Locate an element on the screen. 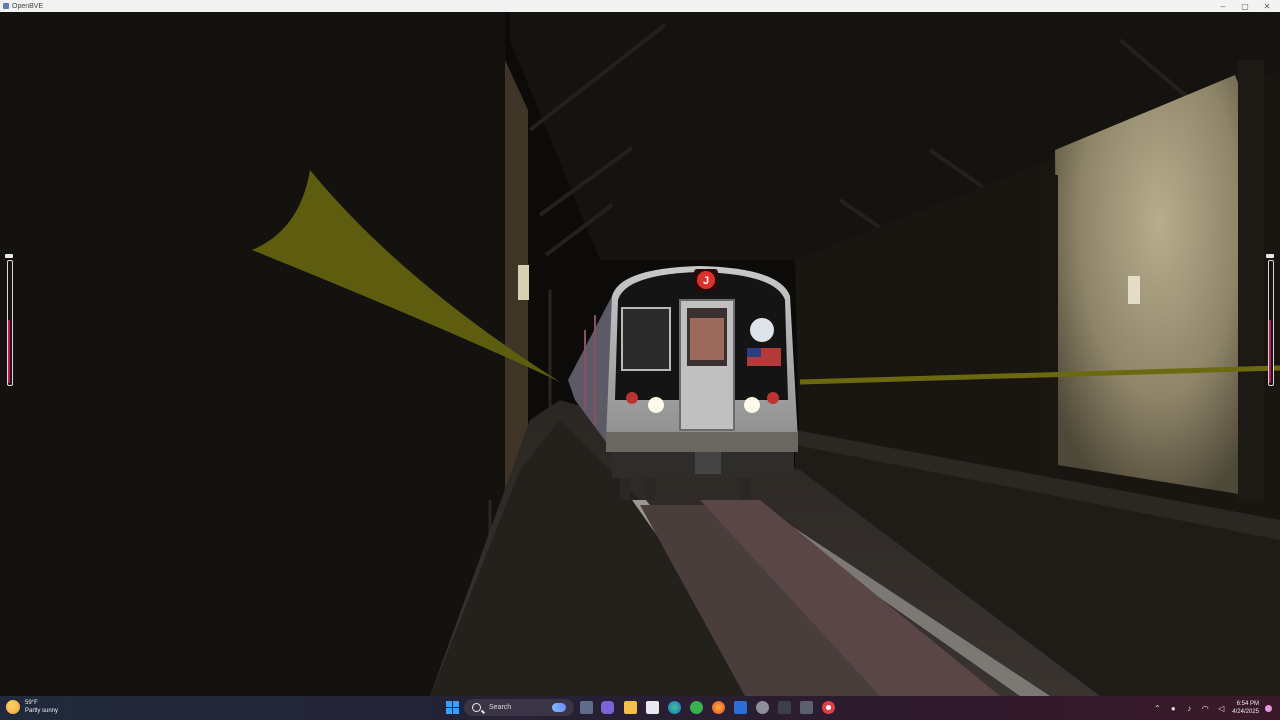 This screenshot has height=720, width=1280. firefox-icon is located at coordinates (718, 707).